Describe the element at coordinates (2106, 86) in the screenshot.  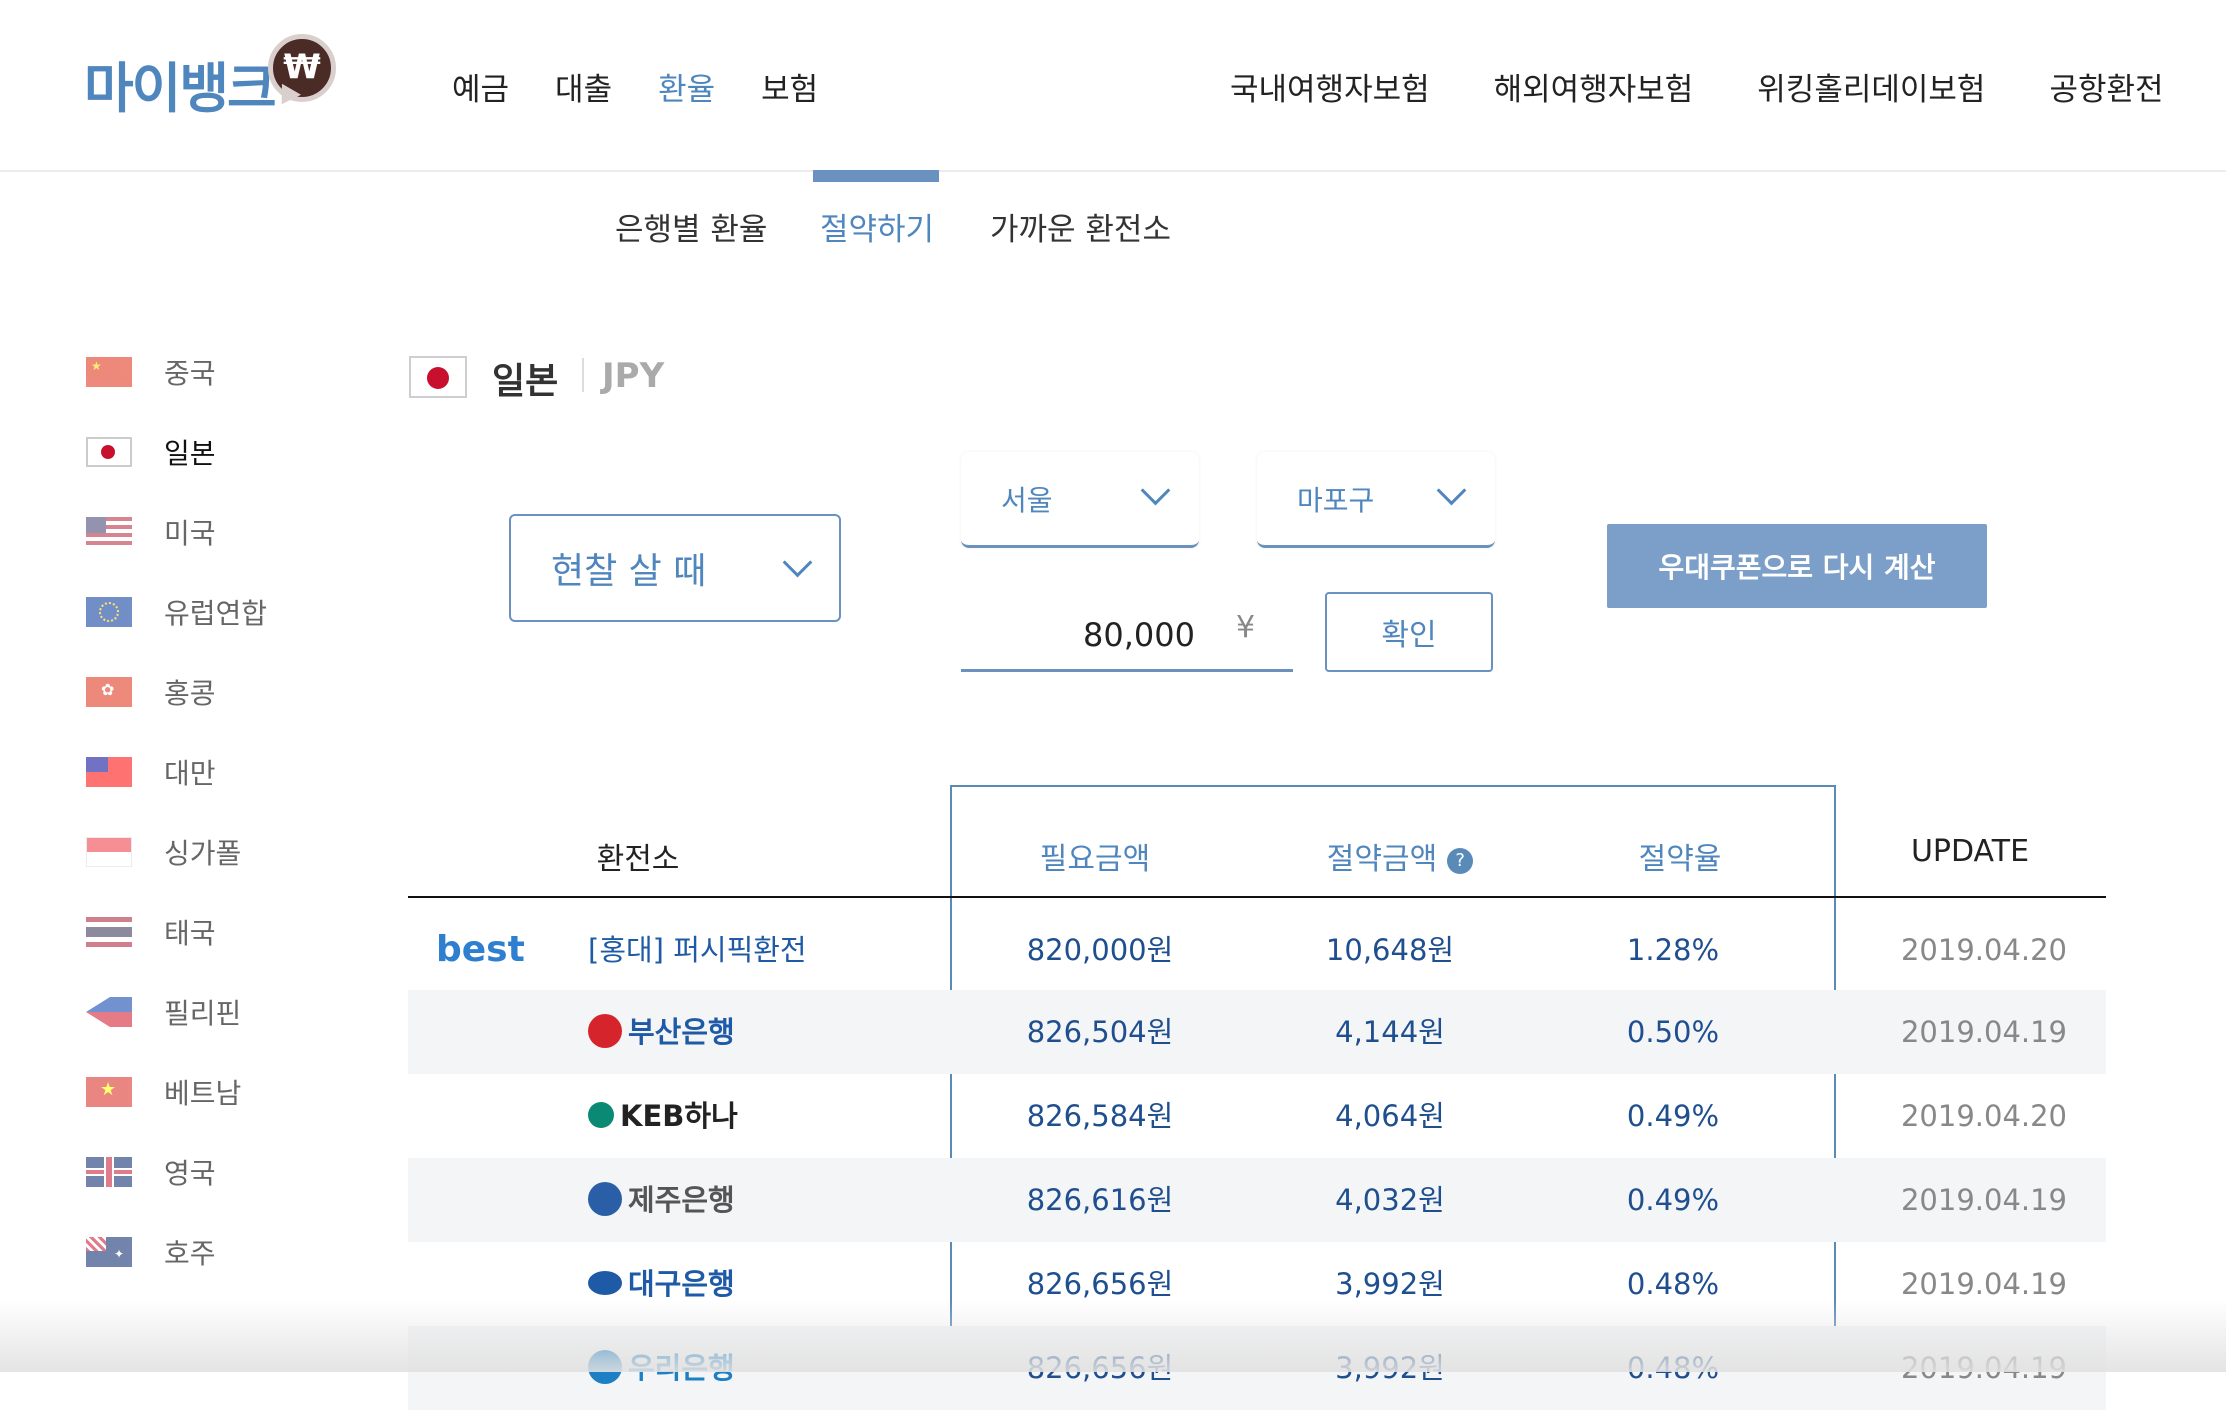
I see `nav-airport-exchange: 공항환전` at that location.